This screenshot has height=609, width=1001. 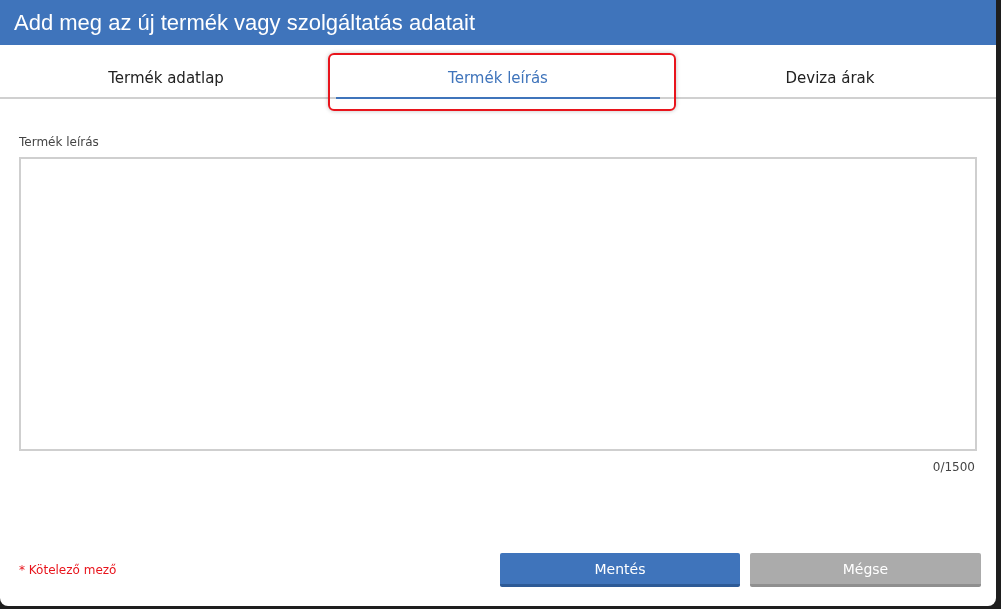 I want to click on field-label: Termék leírás, so click(x=59, y=142).